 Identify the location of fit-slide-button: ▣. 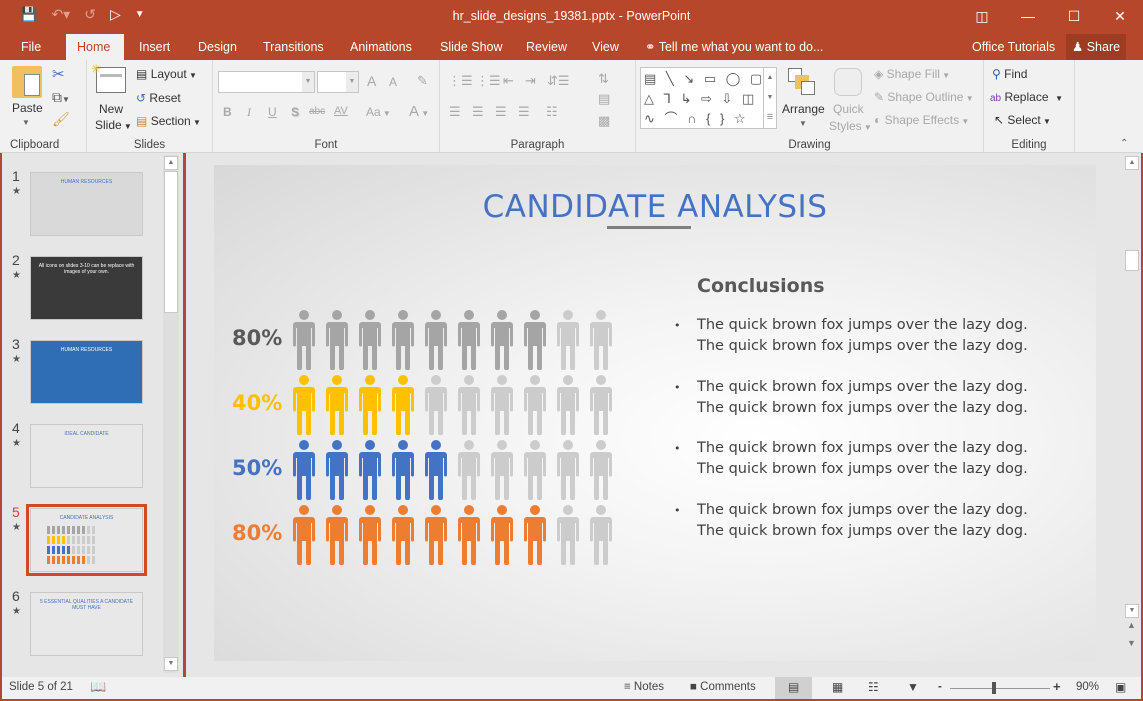
(1120, 687).